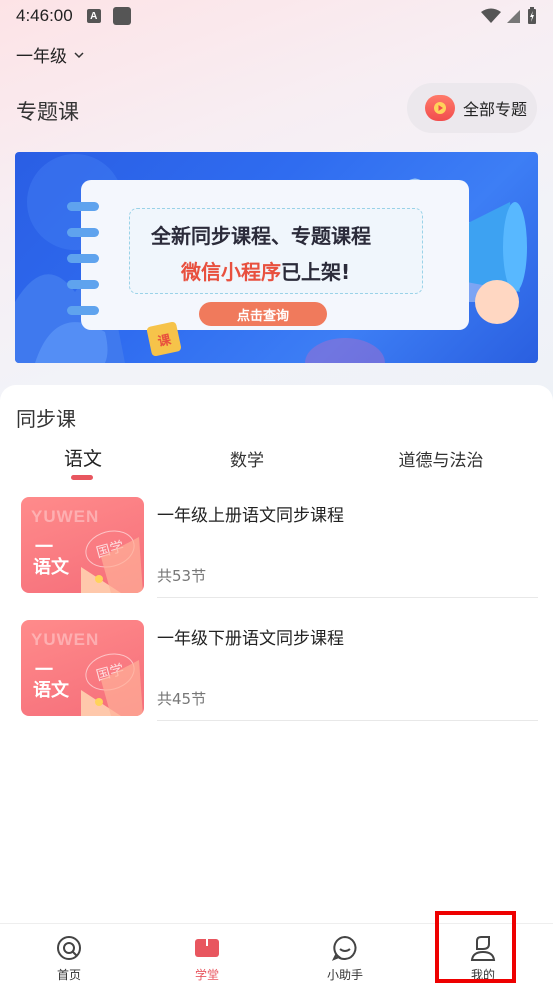 The height and width of the screenshot is (984, 553). Describe the element at coordinates (79, 54) in the screenshot. I see `chevron-down-icon` at that location.